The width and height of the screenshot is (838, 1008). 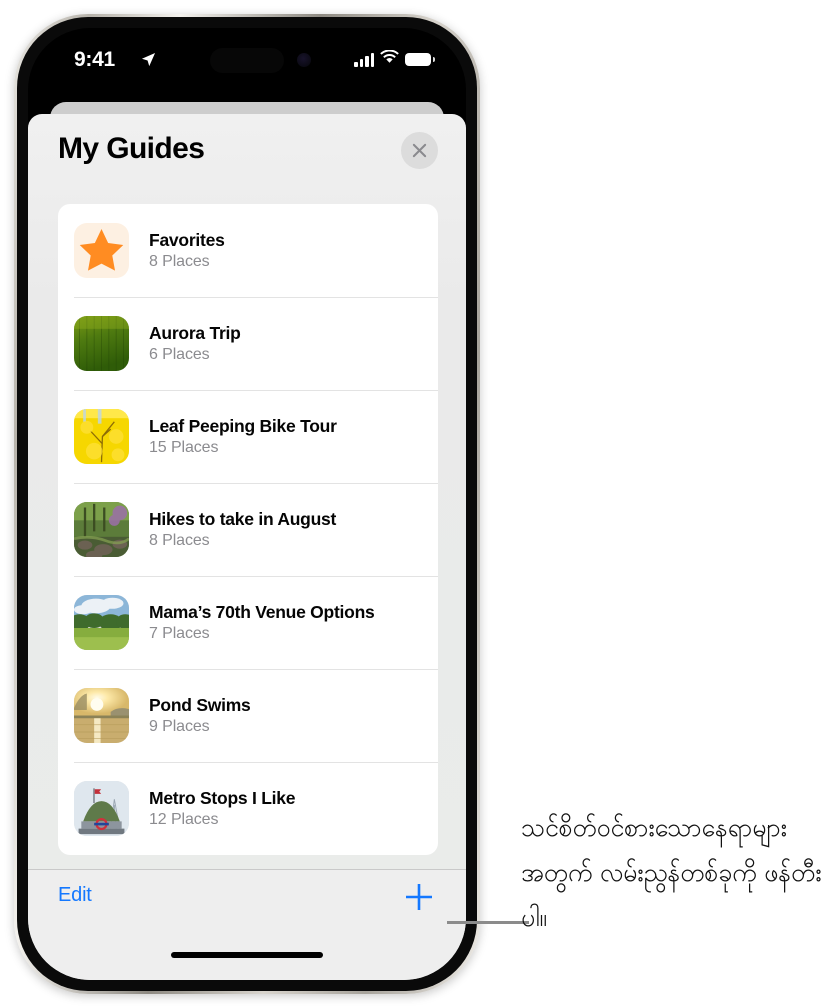 I want to click on forest-trail-photo, so click(x=101, y=529).